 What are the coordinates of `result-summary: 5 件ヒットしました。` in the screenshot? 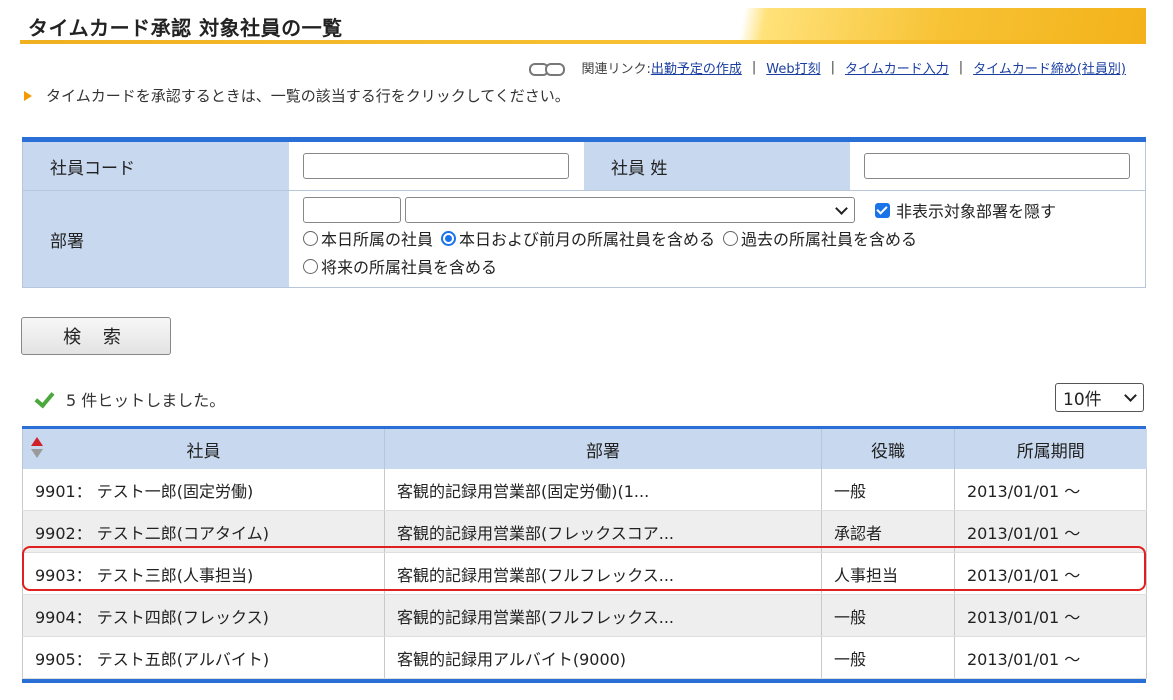 It's located at (129, 399).